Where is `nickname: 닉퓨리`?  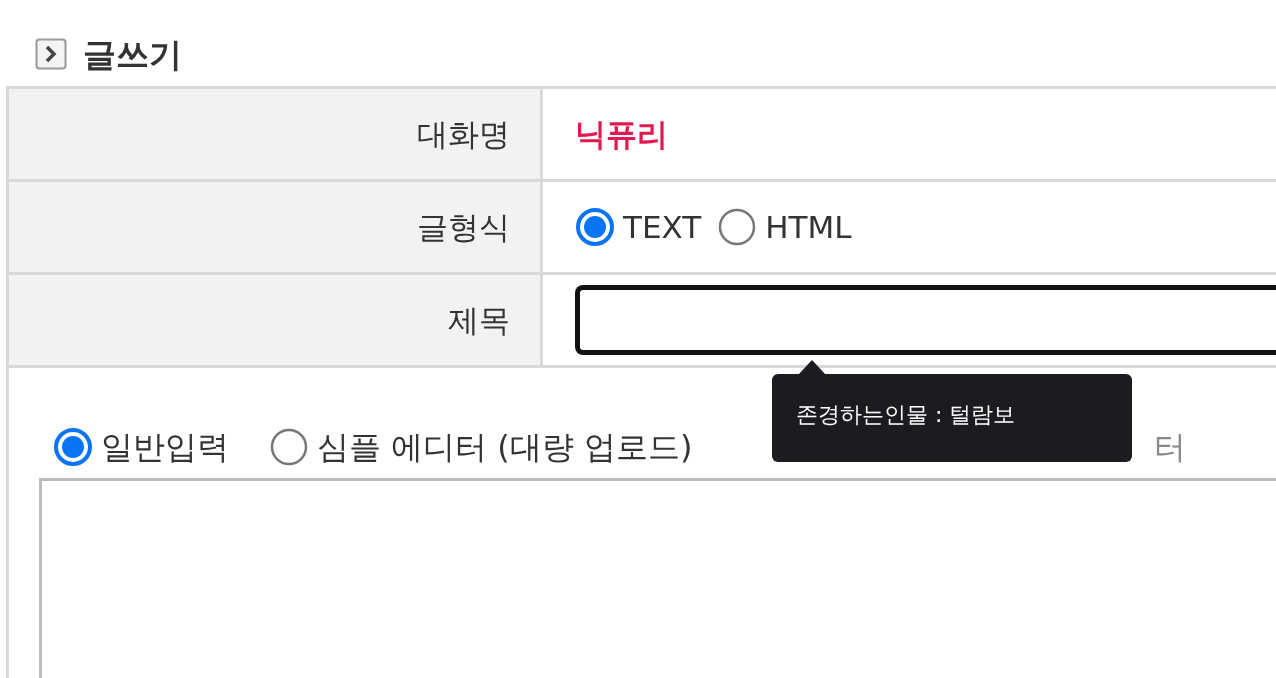 nickname: 닉퓨리 is located at coordinates (621, 134).